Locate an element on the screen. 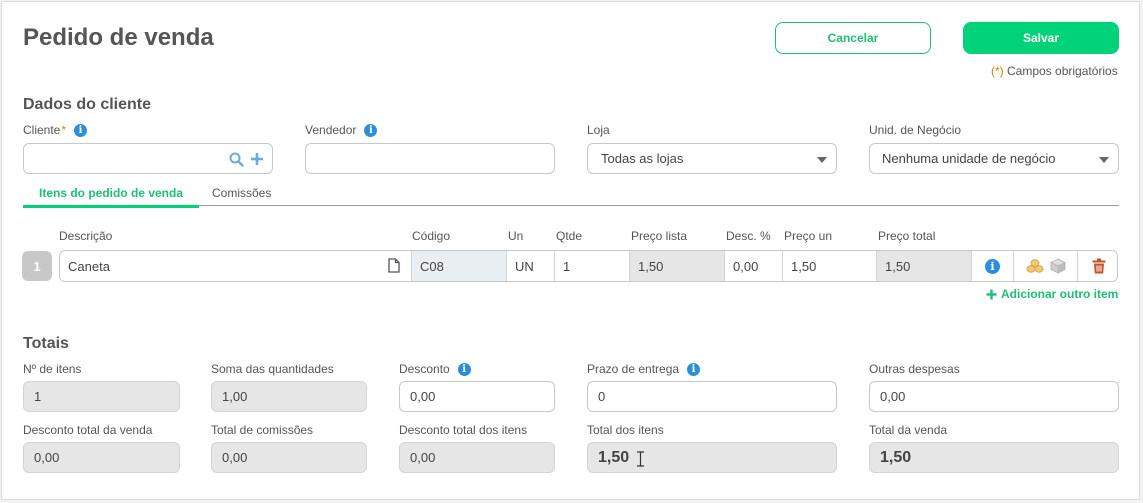 The height and width of the screenshot is (503, 1143). row-delete-cell is located at coordinates (1097, 266).